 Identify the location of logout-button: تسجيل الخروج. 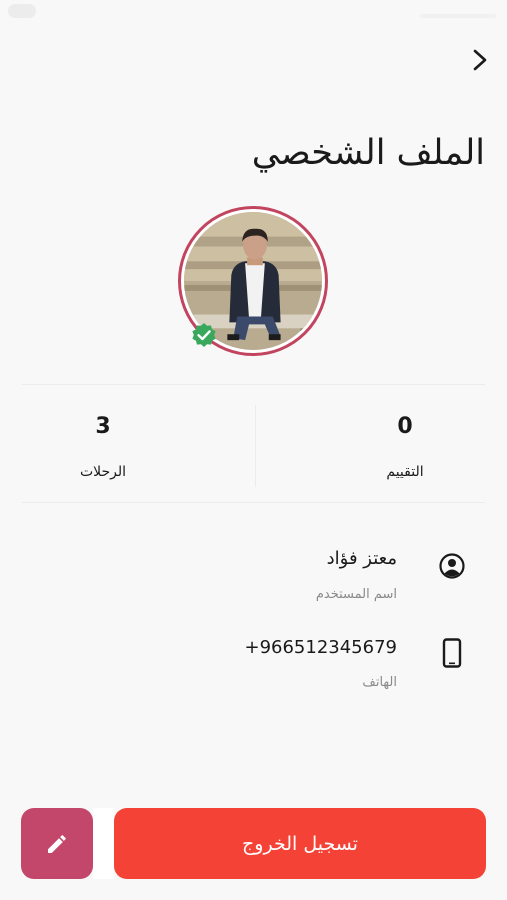
(300, 843).